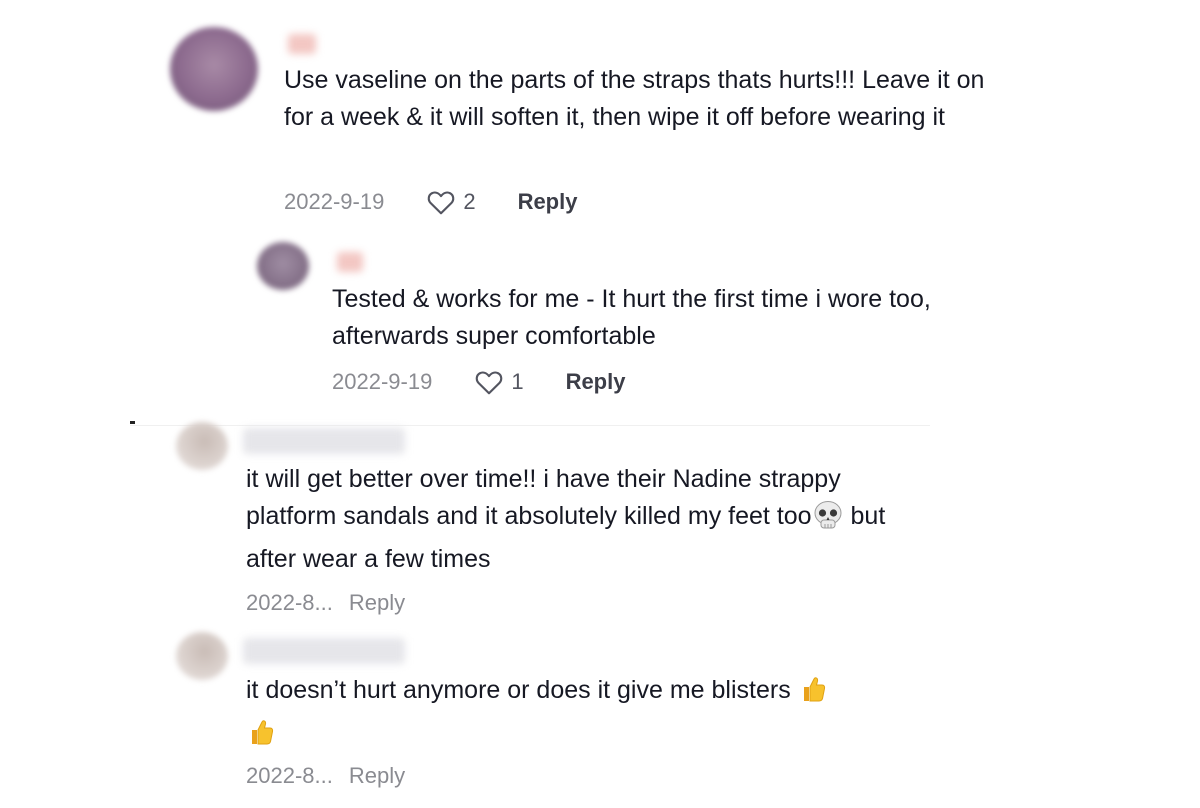  I want to click on like-button: 2, so click(451, 202).